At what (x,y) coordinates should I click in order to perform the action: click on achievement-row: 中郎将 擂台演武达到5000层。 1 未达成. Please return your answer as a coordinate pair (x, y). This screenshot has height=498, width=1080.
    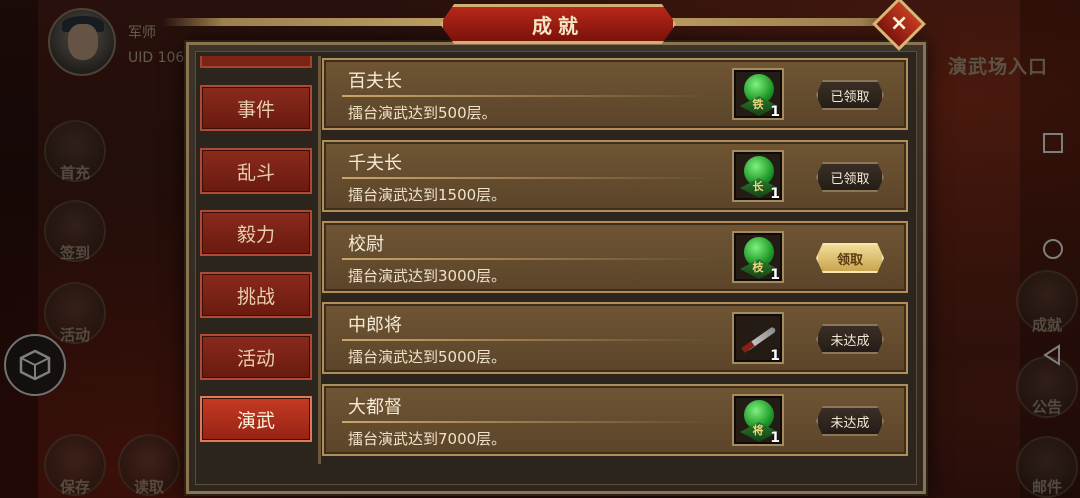
    Looking at the image, I should click on (615, 338).